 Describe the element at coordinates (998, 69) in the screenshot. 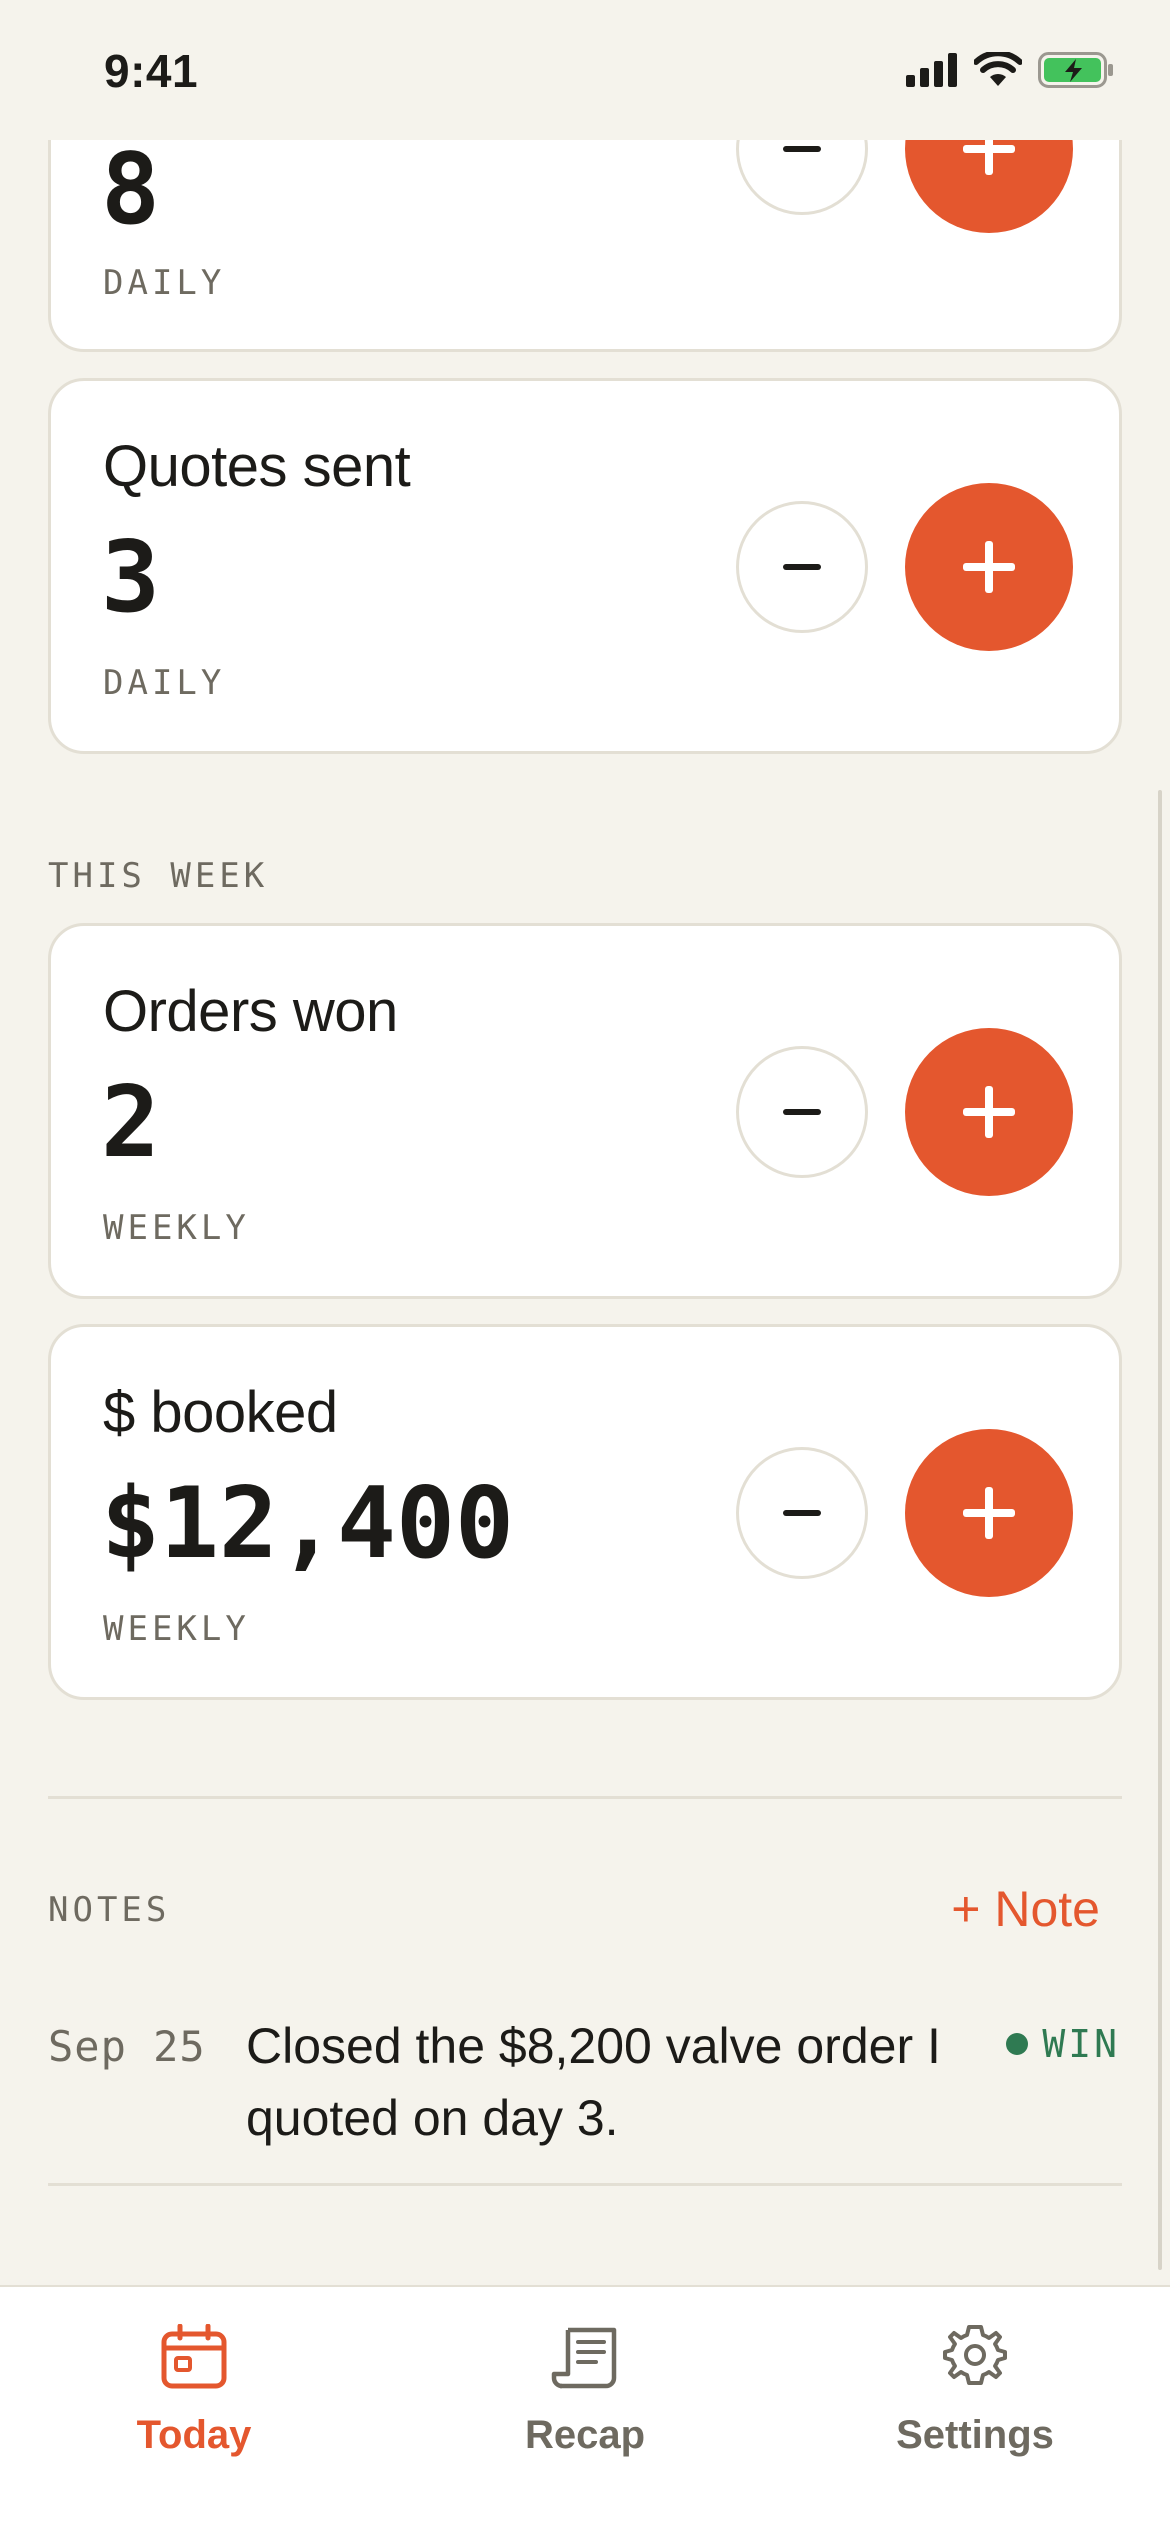

I see `wifi-icon` at that location.